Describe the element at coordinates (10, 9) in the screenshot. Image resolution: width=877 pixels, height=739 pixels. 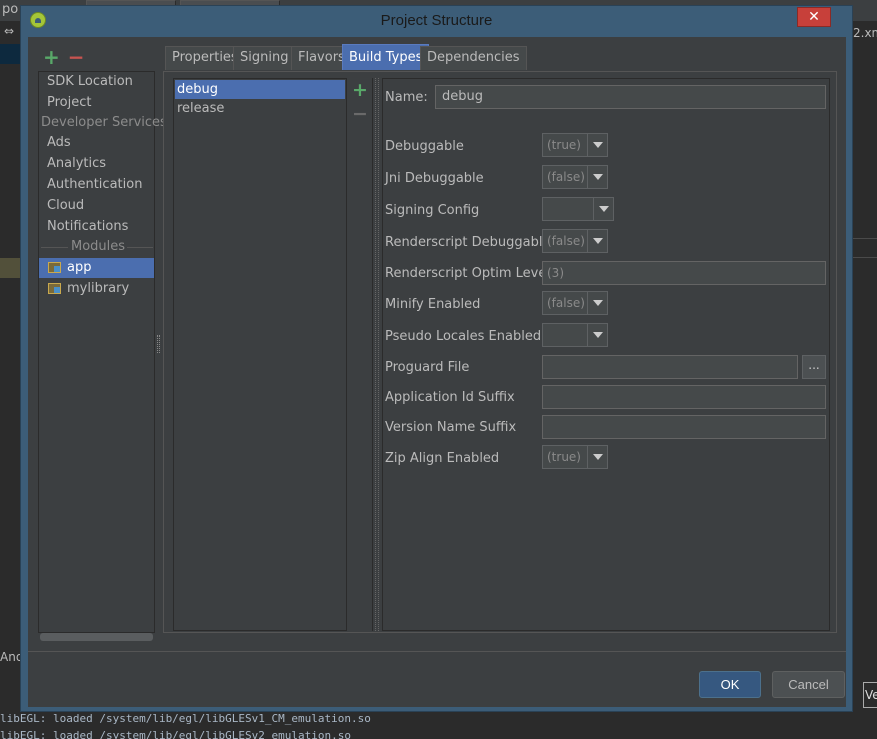
I see `ide-title-fragment: po` at that location.